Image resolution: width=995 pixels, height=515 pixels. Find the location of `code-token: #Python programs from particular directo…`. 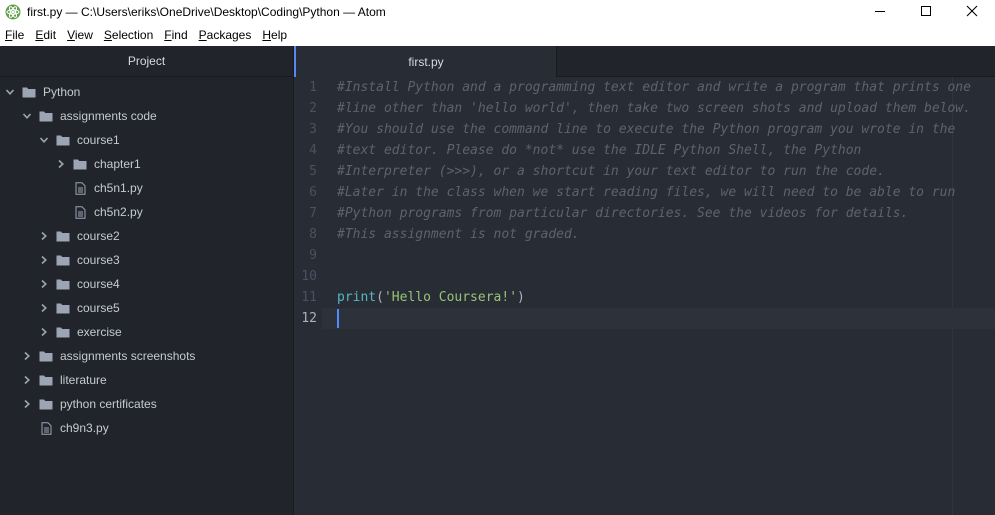

code-token: #Python programs from particular directo… is located at coordinates (623, 213).